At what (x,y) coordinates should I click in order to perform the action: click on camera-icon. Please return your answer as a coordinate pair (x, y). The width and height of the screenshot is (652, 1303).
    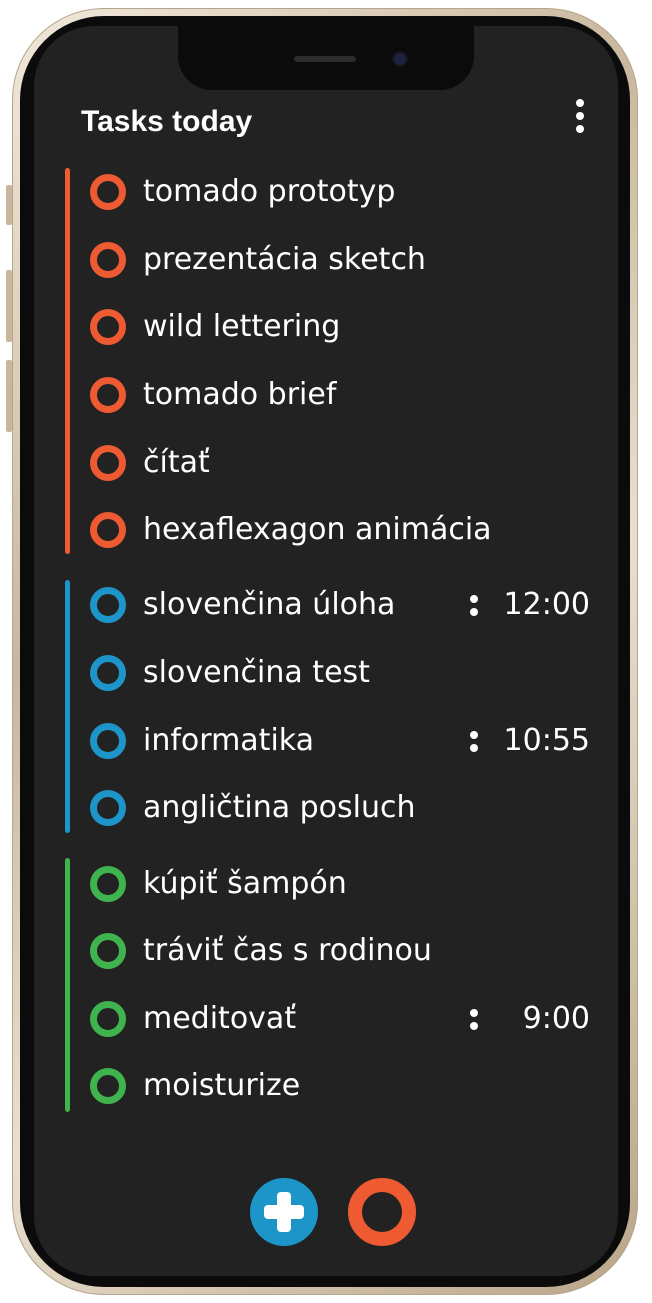
    Looking at the image, I should click on (400, 59).